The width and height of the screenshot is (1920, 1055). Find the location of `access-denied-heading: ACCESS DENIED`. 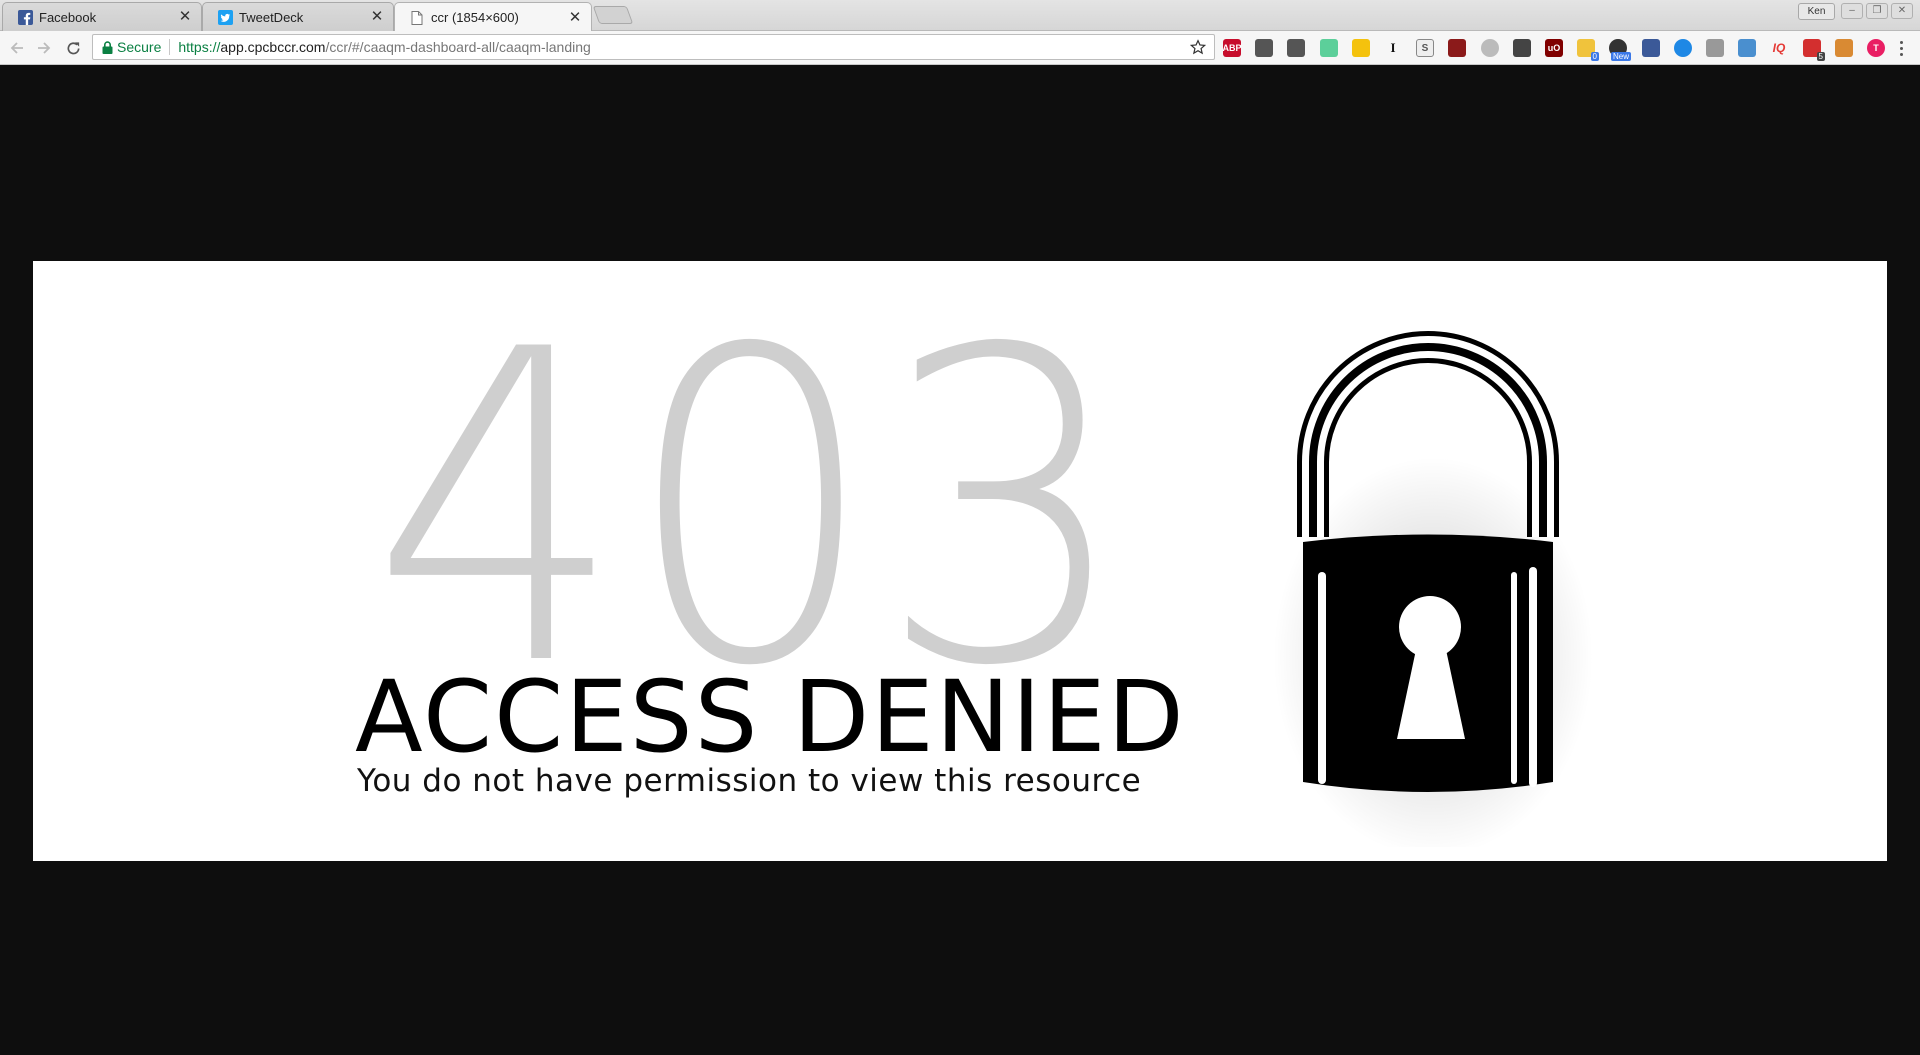

access-denied-heading: ACCESS DENIED is located at coordinates (770, 717).